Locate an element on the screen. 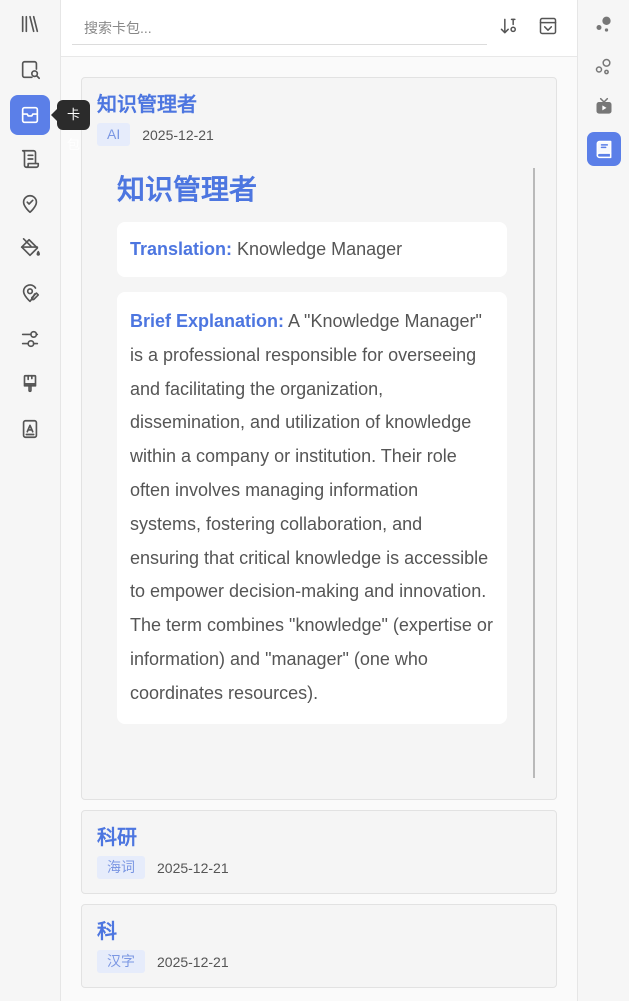 Image resolution: width=629 pixels, height=1001 pixels. detail-heading: 知识管理者 is located at coordinates (187, 189).